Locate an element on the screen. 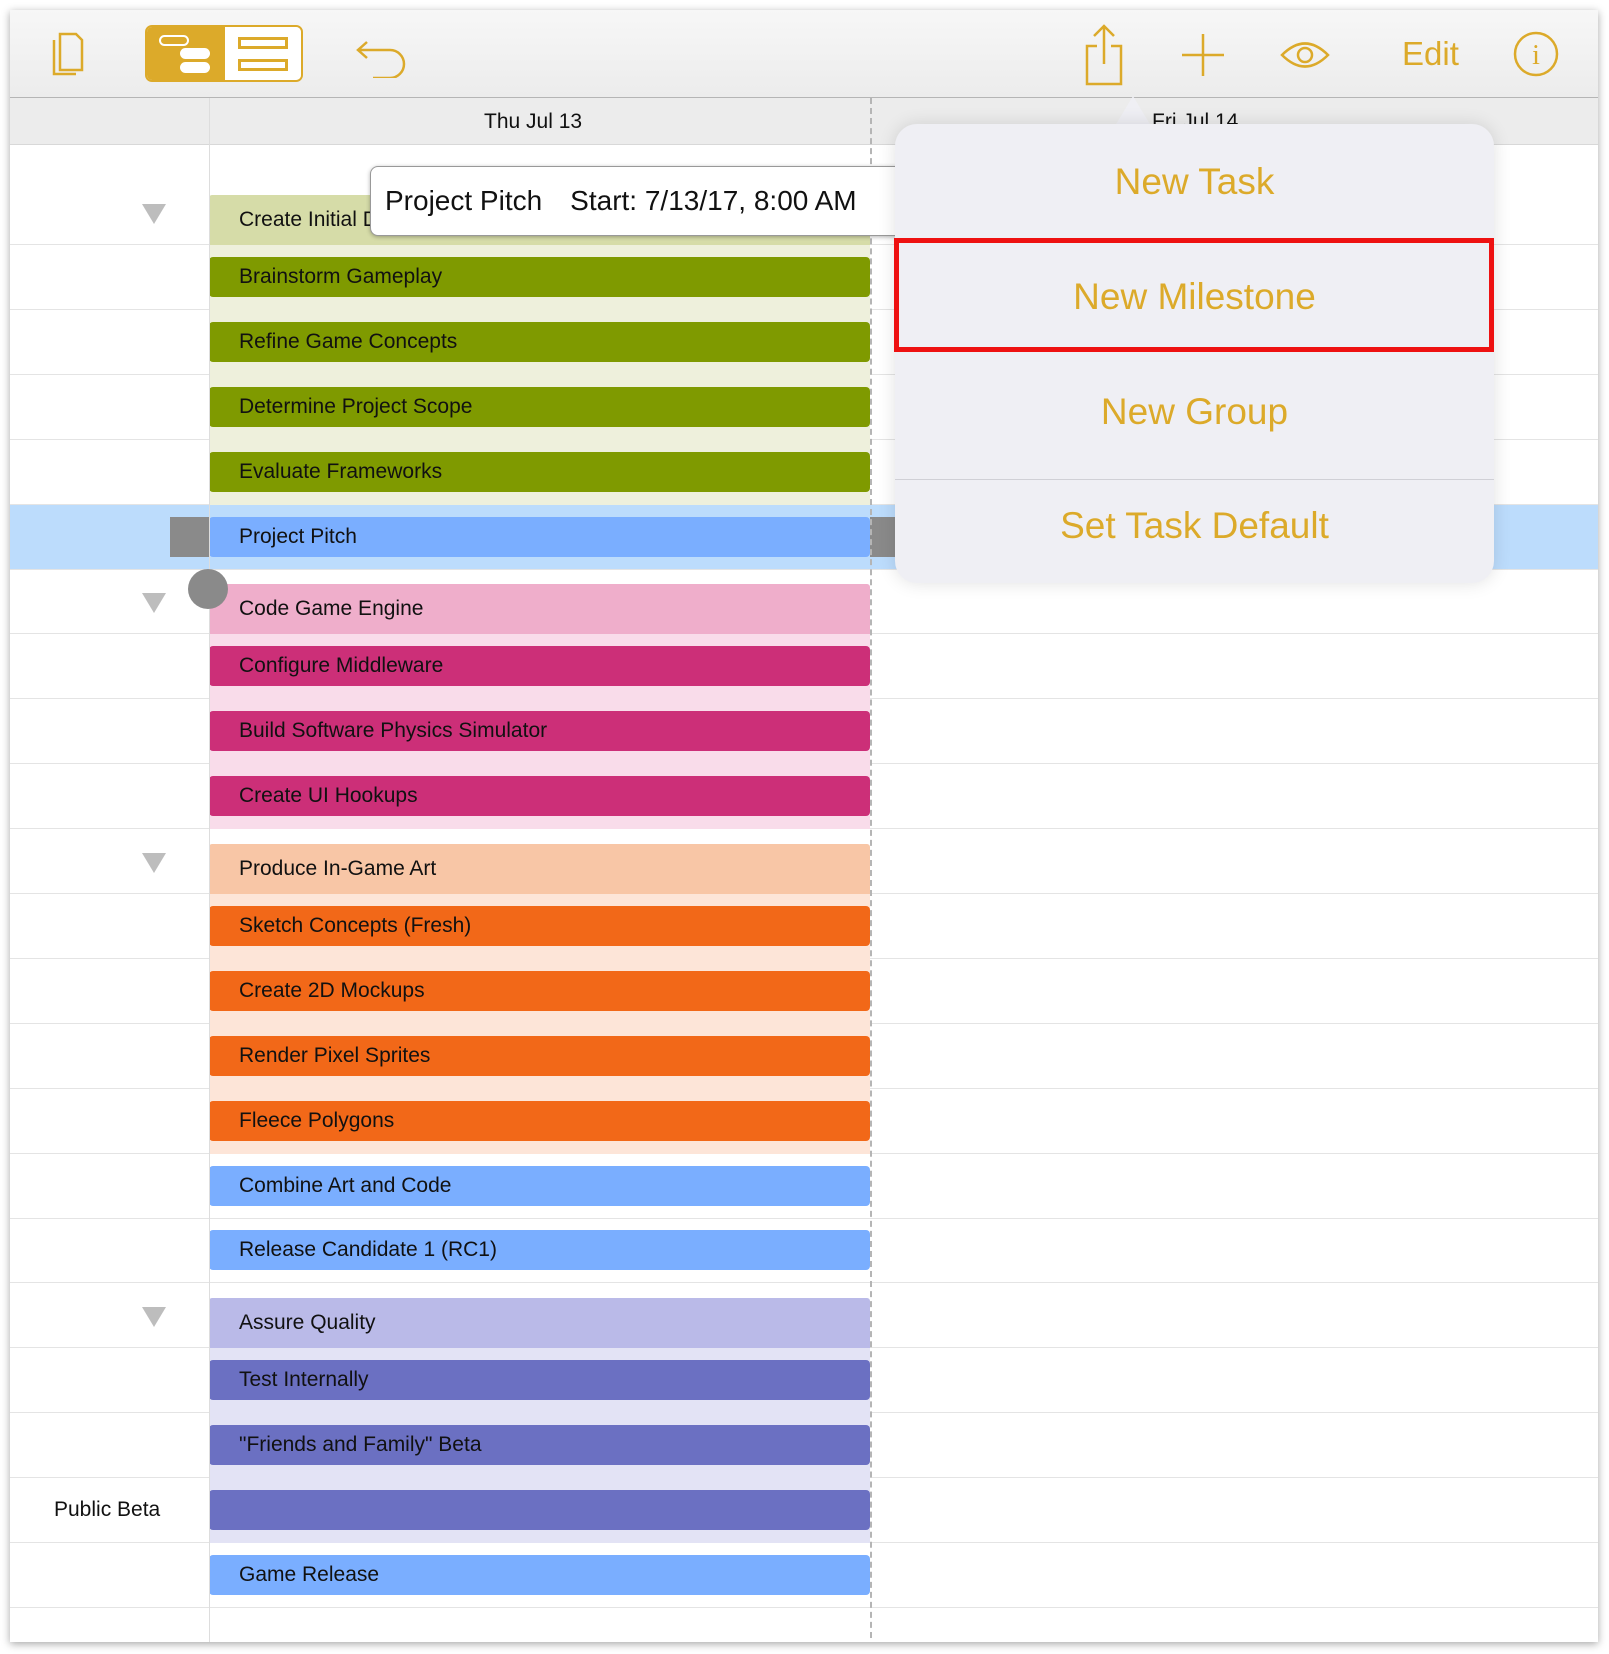 Image resolution: width=1609 pixels, height=1654 pixels. row-title: Public Beta is located at coordinates (107, 1509).